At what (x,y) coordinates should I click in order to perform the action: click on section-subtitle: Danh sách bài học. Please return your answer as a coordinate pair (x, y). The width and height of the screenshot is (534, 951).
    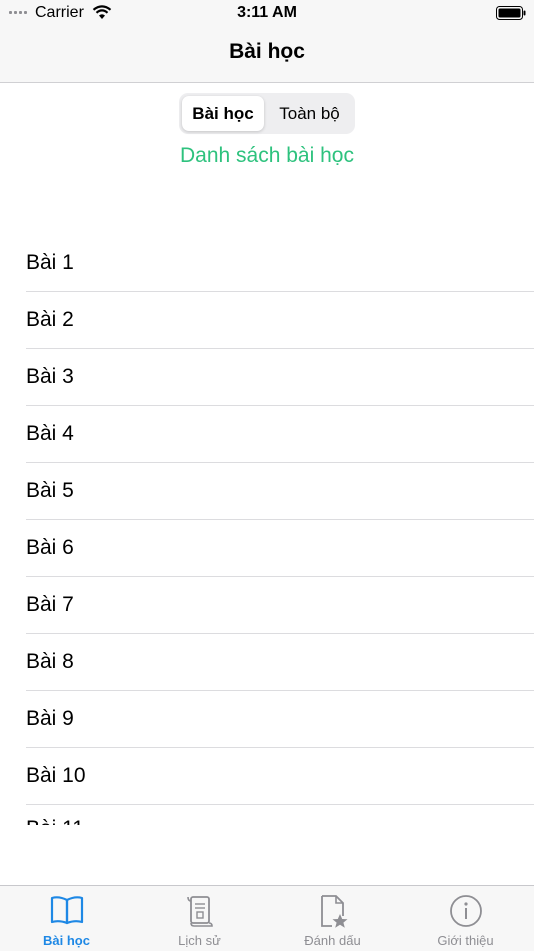
    Looking at the image, I should click on (267, 155).